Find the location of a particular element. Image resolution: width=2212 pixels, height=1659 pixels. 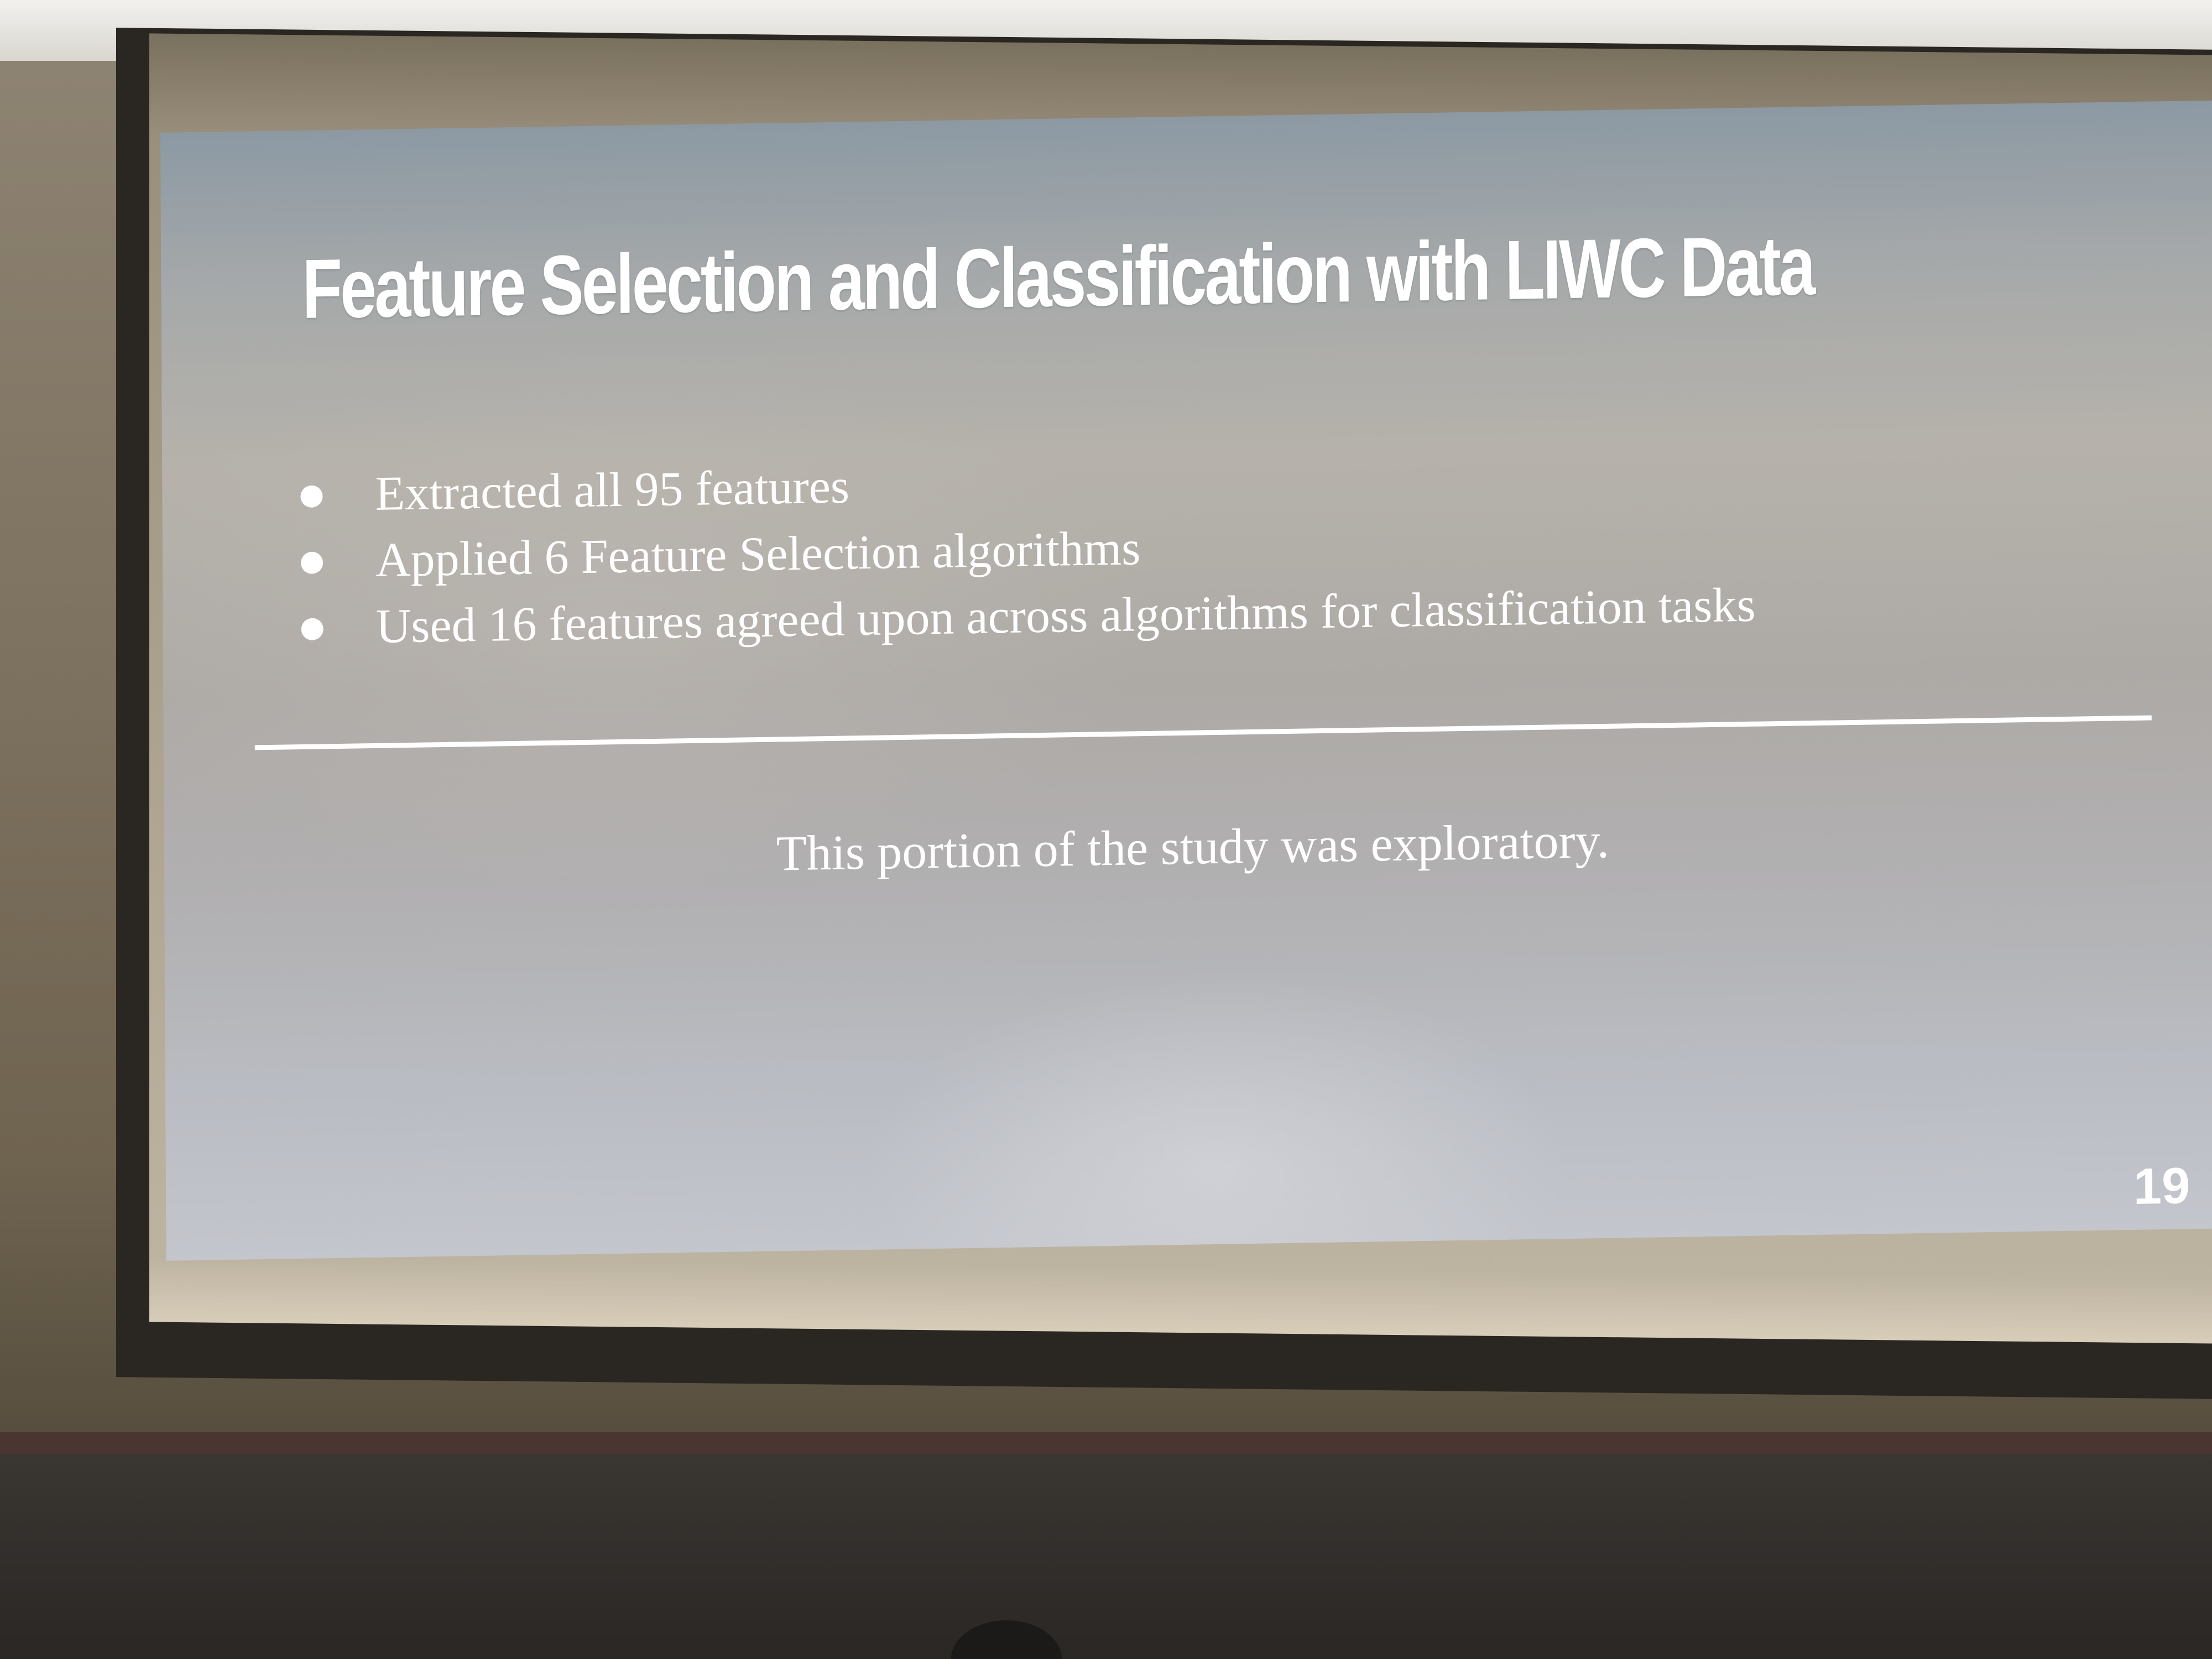

bullet-text: Applied 6 Feature Selection algorithms is located at coordinates (758, 554).